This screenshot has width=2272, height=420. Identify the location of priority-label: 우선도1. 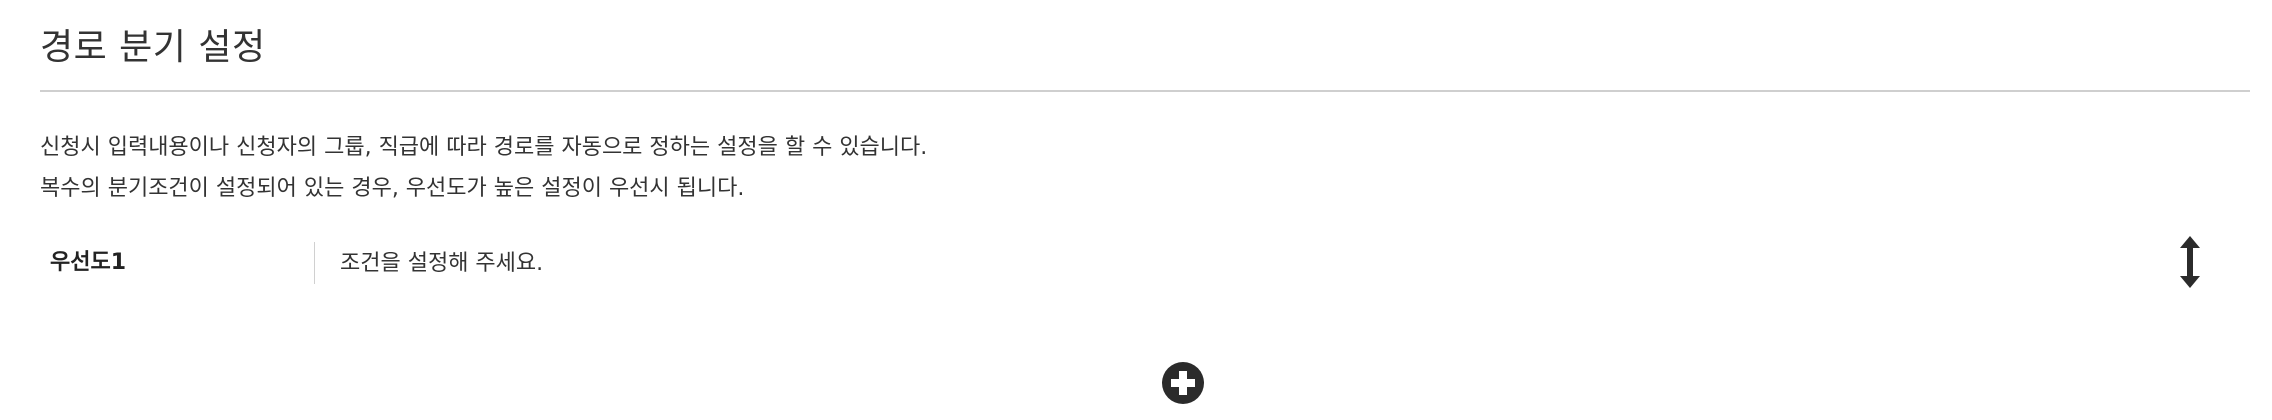
(88, 262).